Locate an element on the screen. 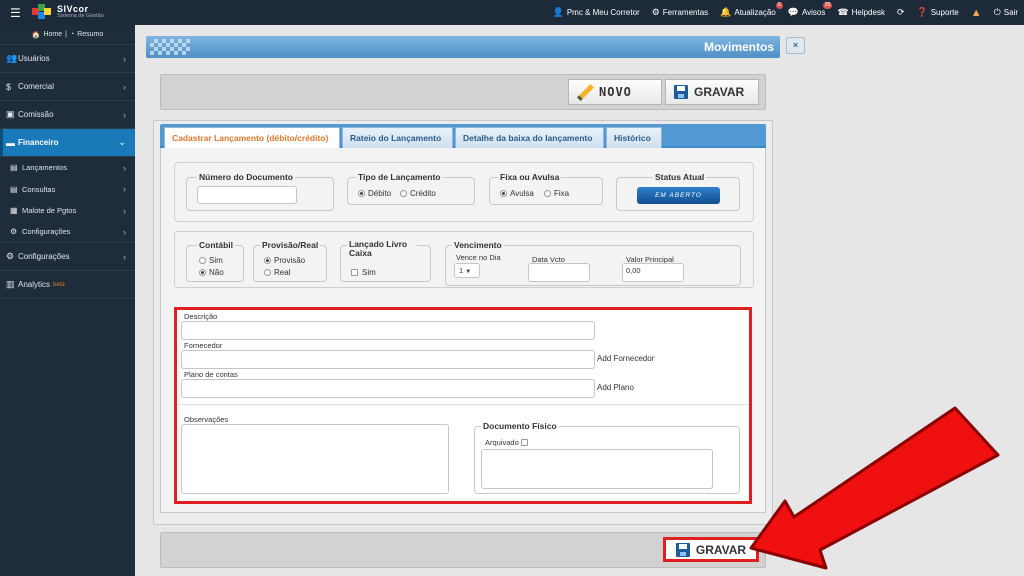 Image resolution: width=1024 pixels, height=576 pixels. sidebar-item-comissao: ▣ Comissão › is located at coordinates (67, 115).